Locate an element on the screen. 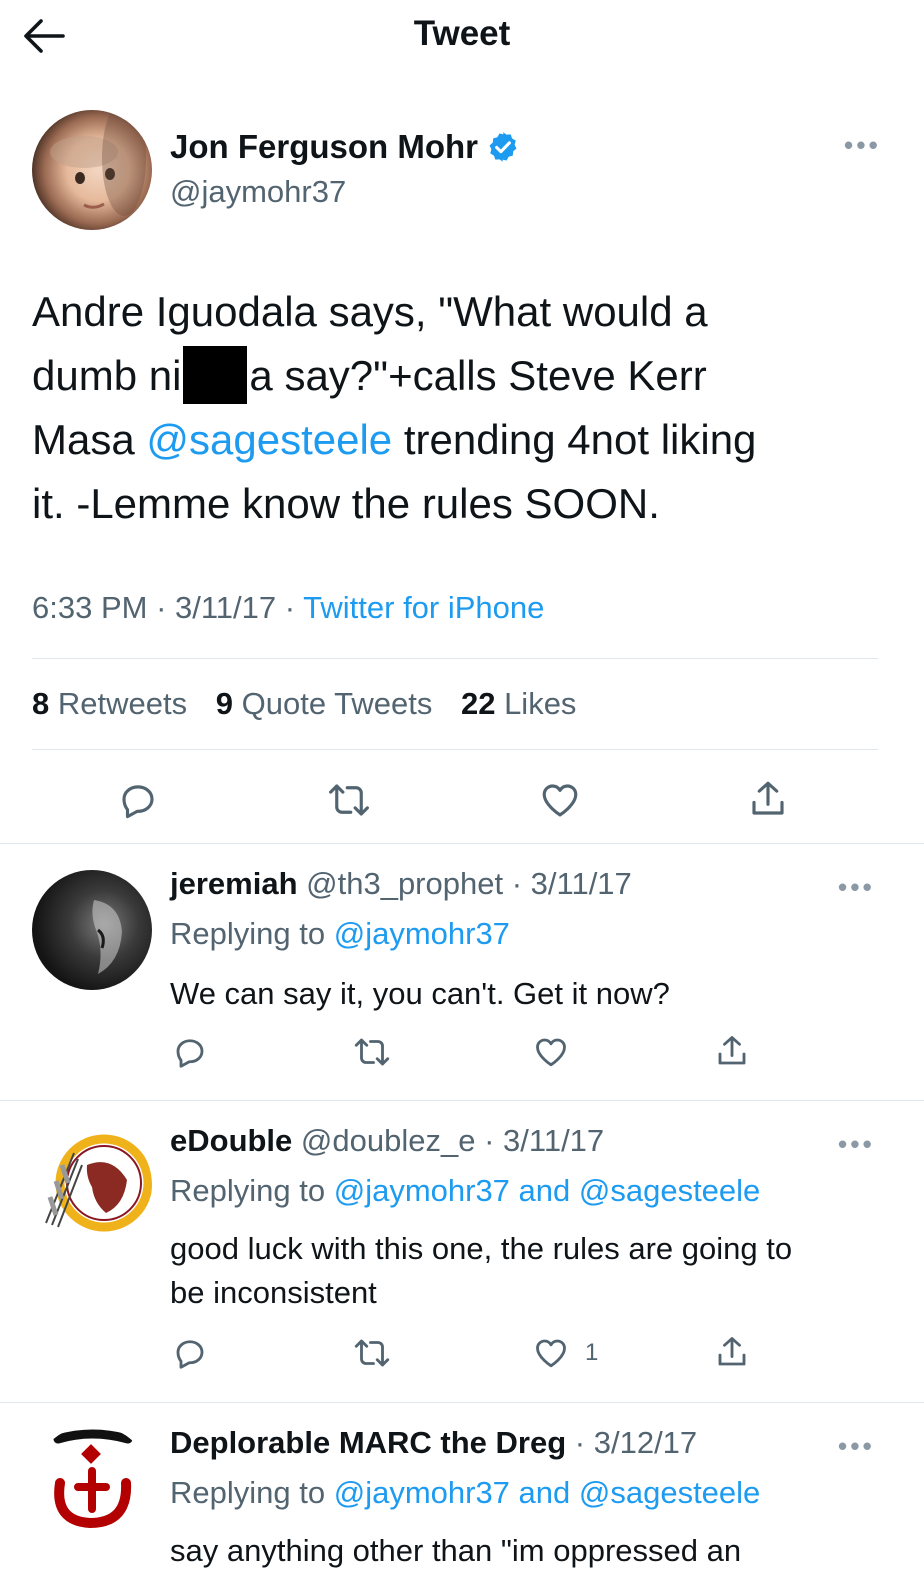  quotes-stat: 9 Quote Tweets is located at coordinates (324, 703).